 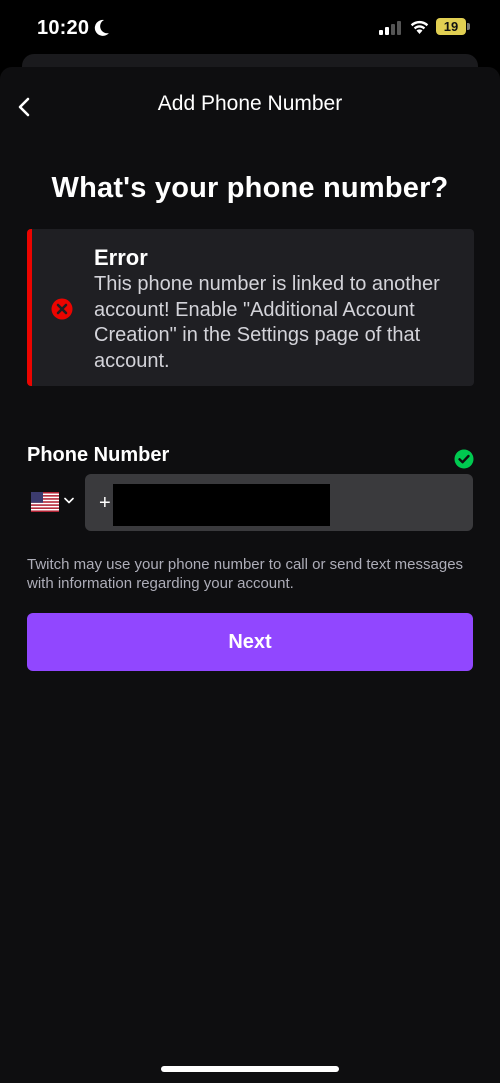 I want to click on home-indicator, so click(x=250, y=1069).